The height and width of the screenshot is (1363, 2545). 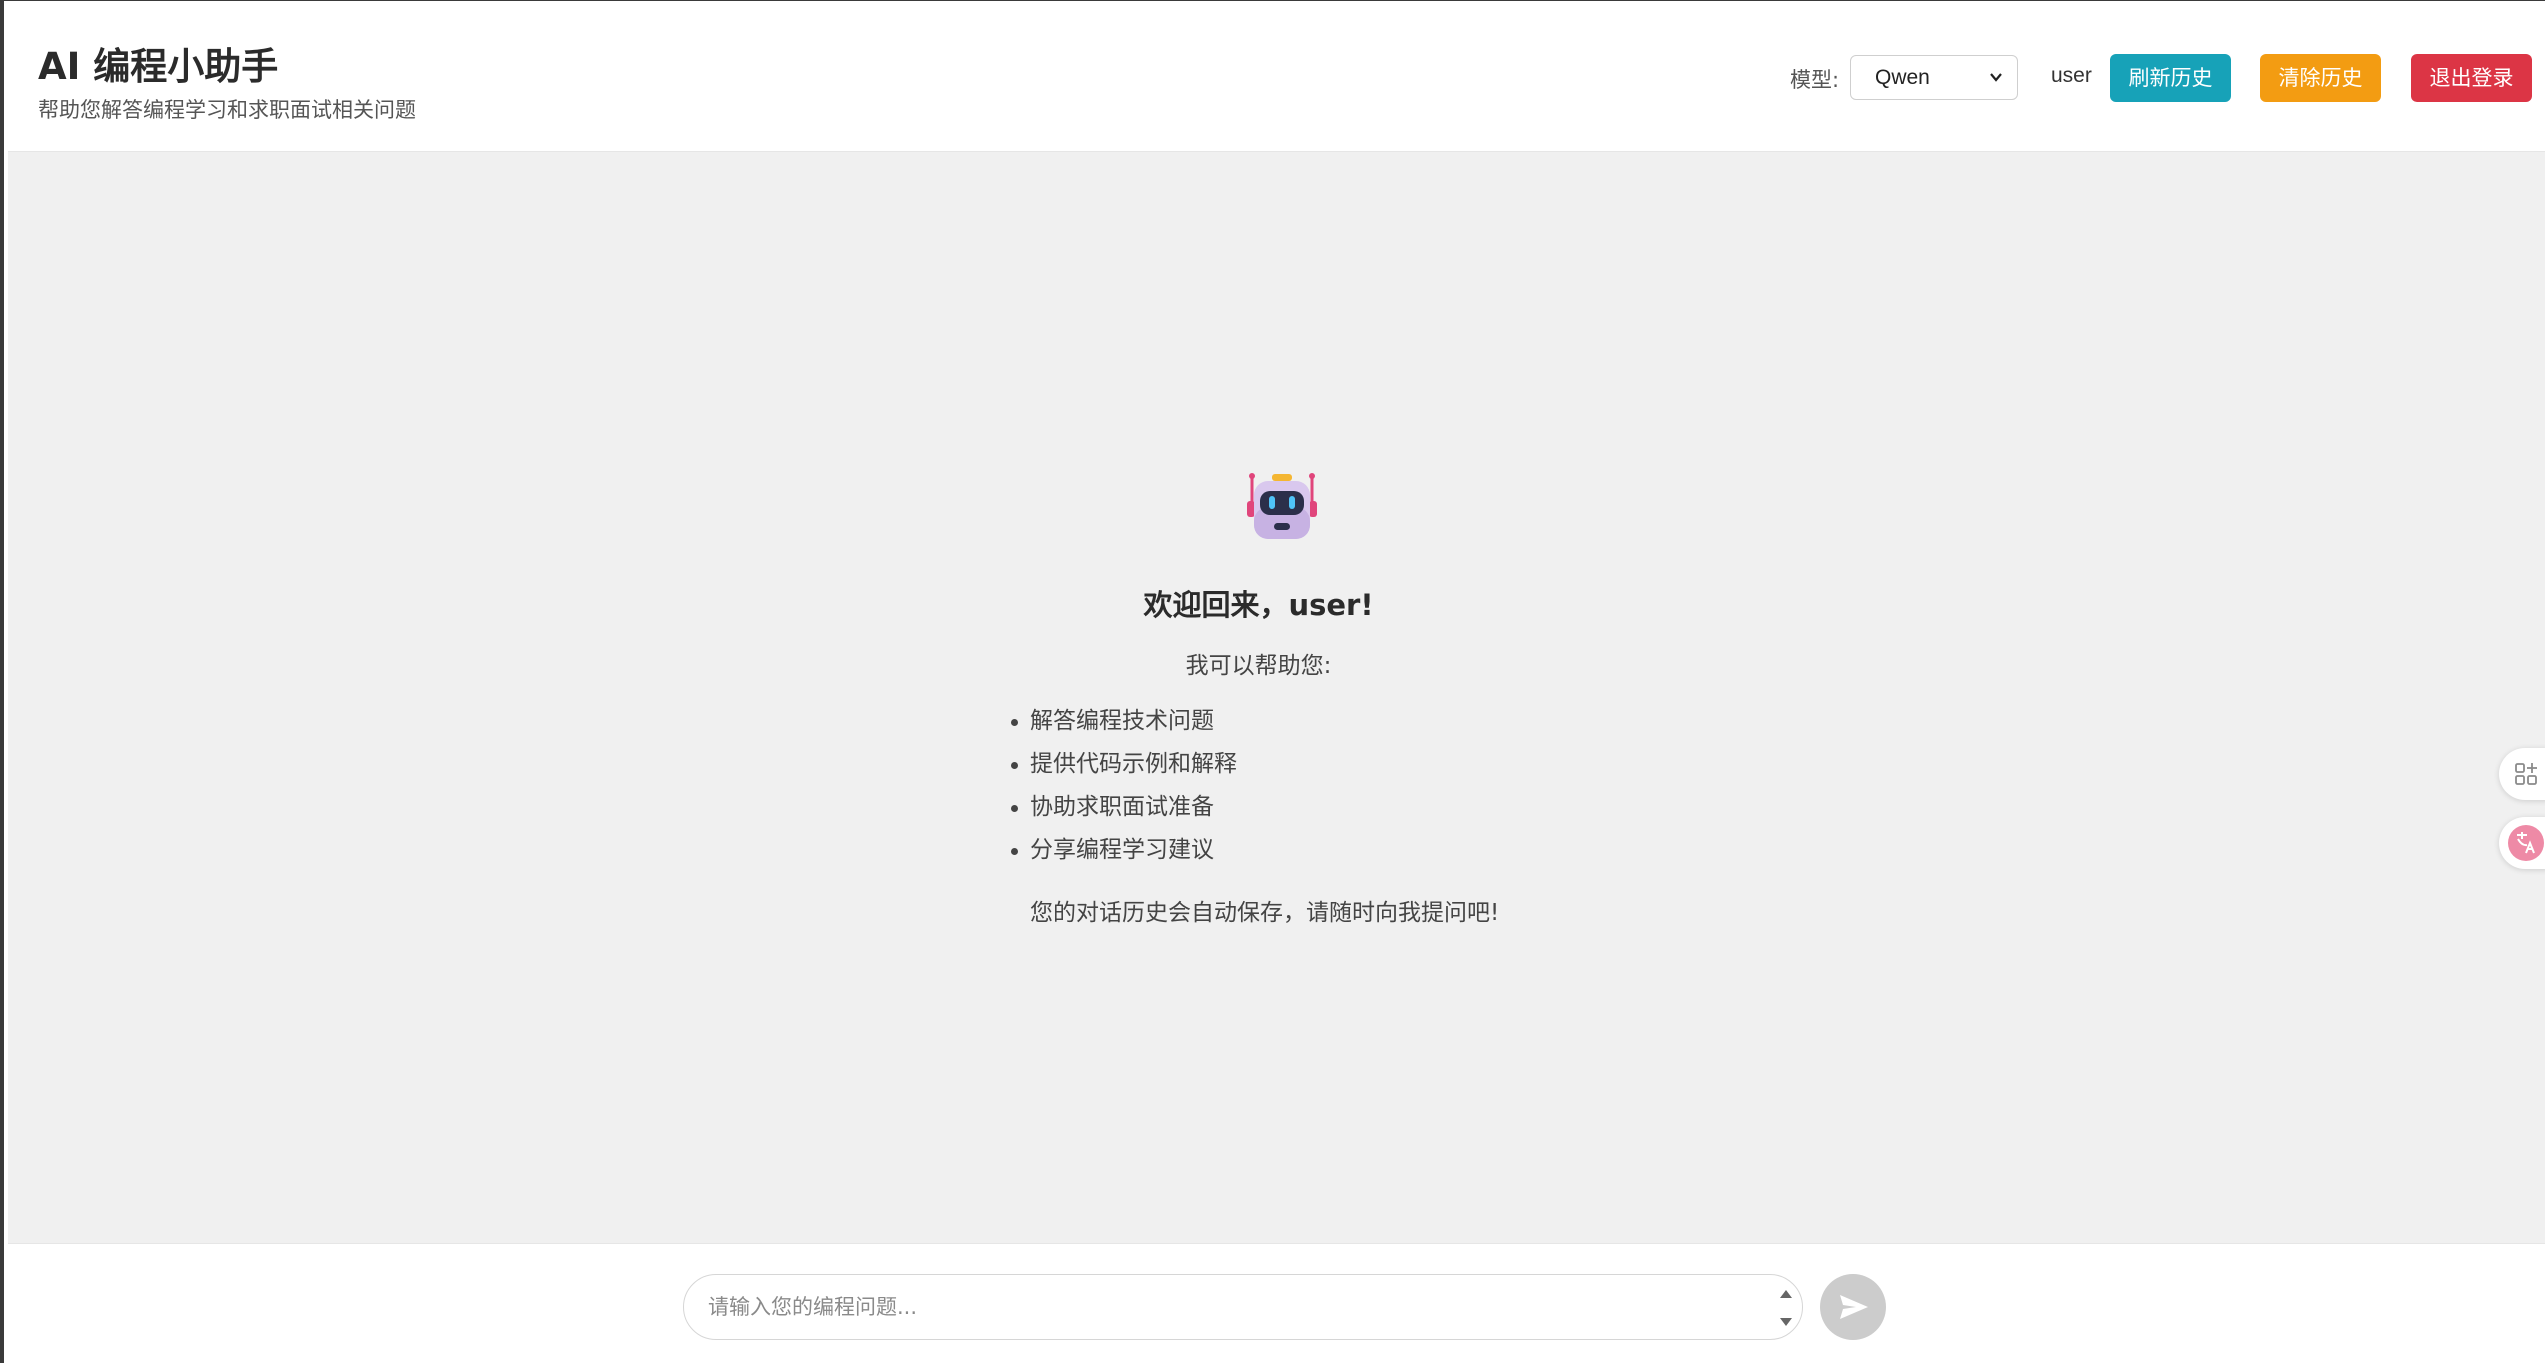 I want to click on message-input, so click(x=1243, y=1307).